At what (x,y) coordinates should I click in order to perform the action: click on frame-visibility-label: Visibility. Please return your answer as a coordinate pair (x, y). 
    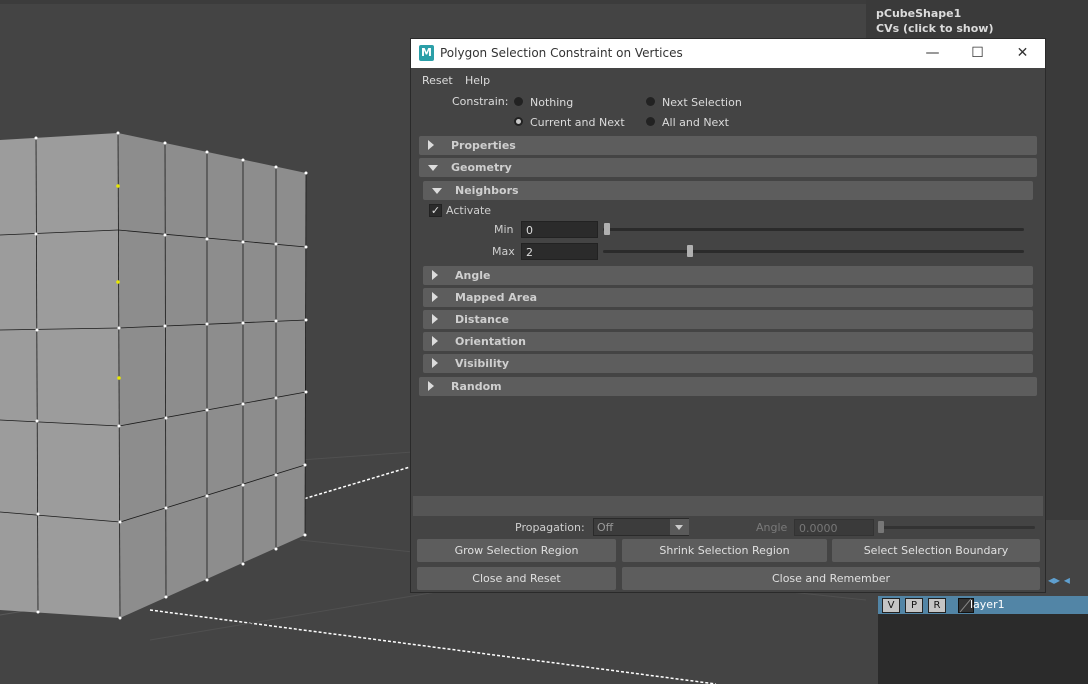
    Looking at the image, I should click on (482, 363).